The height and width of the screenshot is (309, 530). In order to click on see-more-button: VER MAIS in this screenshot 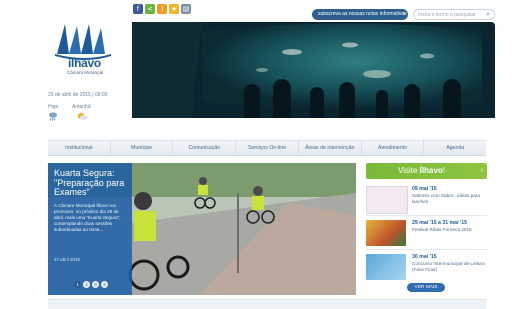, I will do `click(426, 287)`.